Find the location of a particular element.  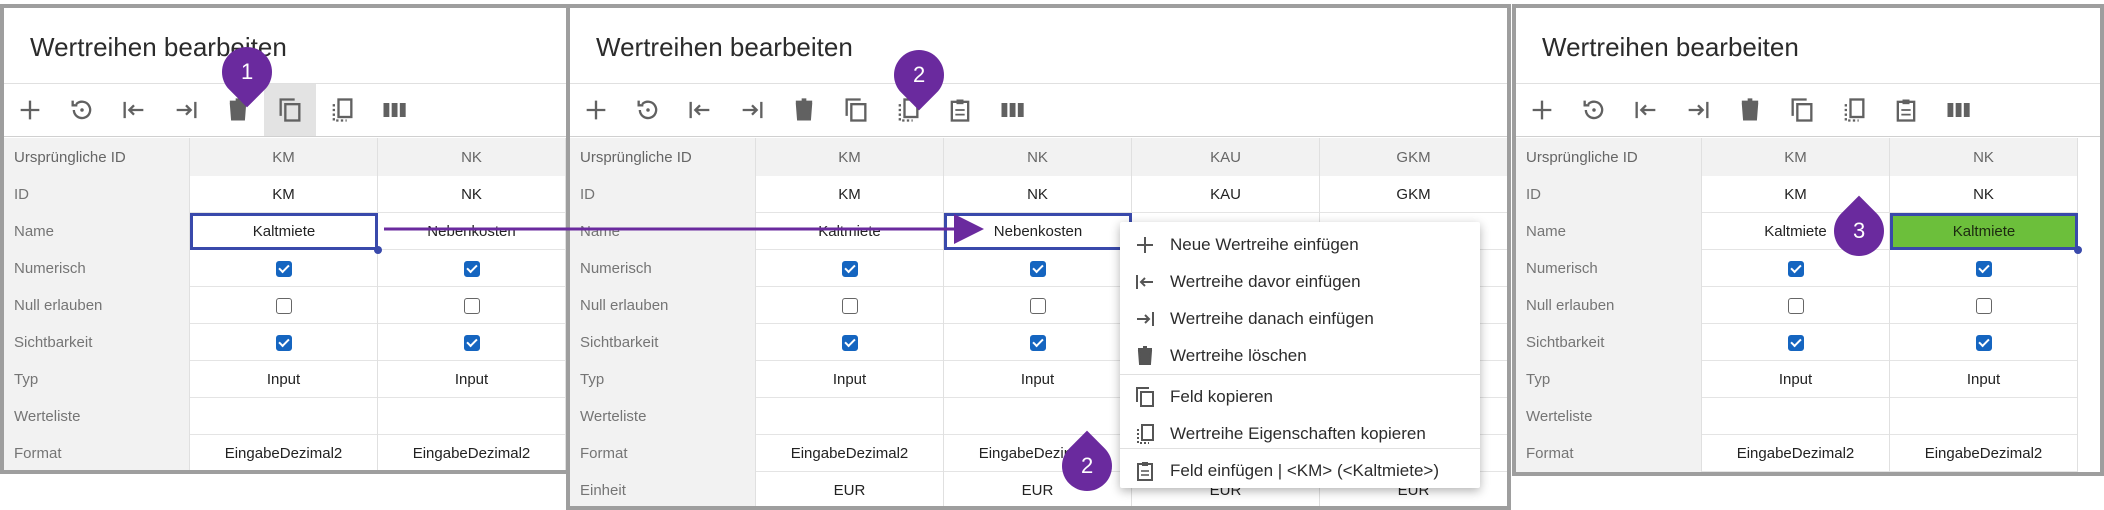

menu-item-plus: Neue Wertreihe einfügen is located at coordinates (1300, 244).